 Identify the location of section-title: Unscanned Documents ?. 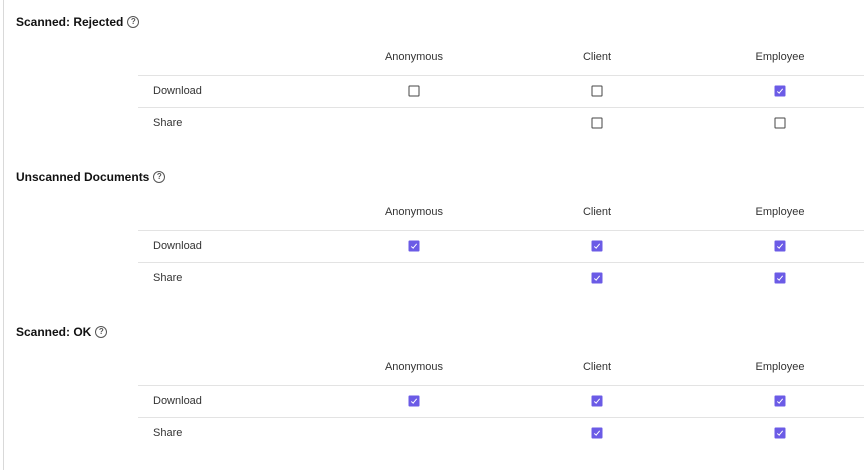
(91, 177).